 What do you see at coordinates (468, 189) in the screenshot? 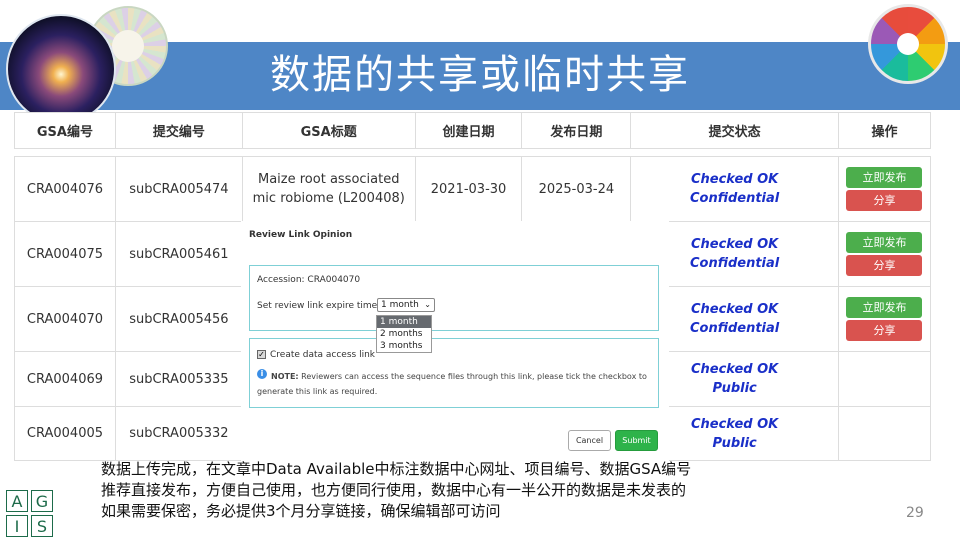
I see `created-date-cell: 2021-03-30` at bounding box center [468, 189].